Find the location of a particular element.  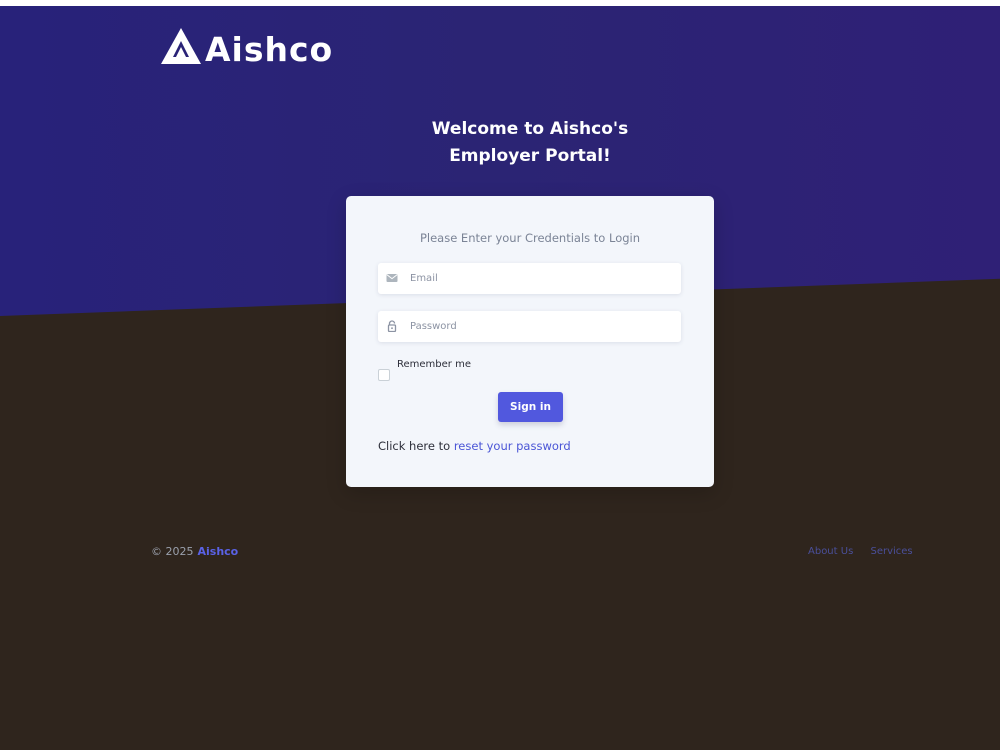

email-field-group is located at coordinates (529, 278).